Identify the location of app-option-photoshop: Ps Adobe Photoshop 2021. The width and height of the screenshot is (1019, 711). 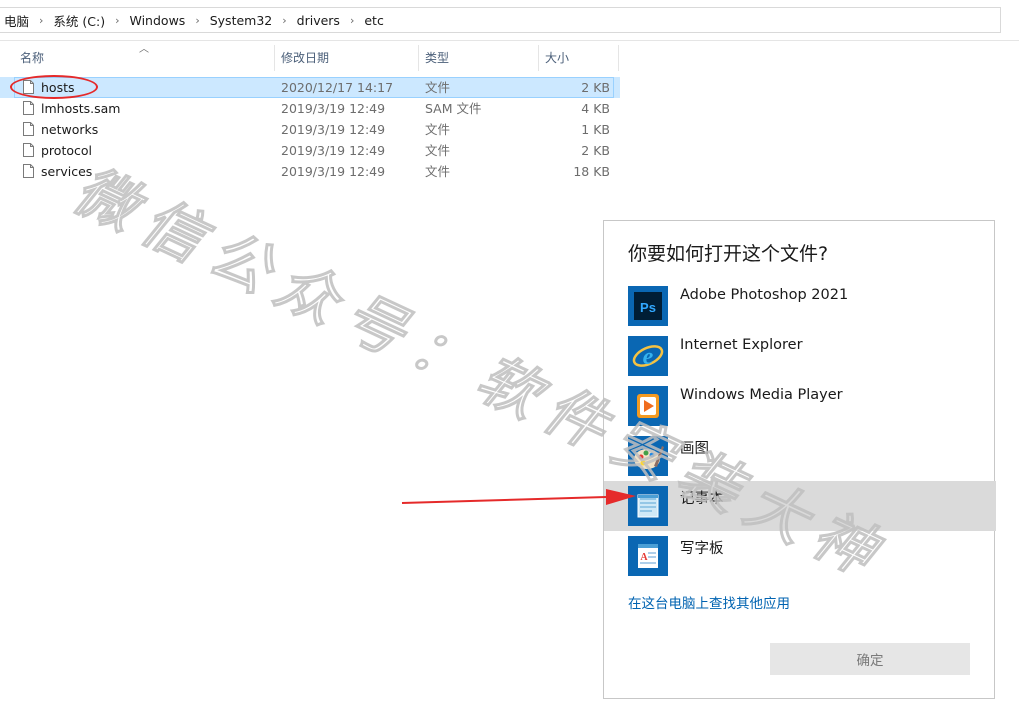
(800, 306).